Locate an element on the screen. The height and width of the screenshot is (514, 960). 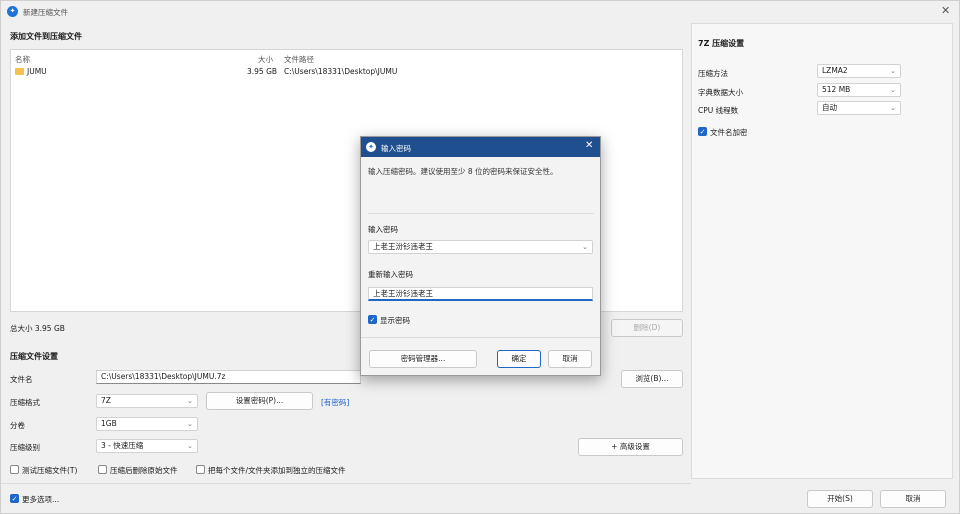
row-path: C:\Users\18331\Desktop\JUMU is located at coordinates (341, 71).